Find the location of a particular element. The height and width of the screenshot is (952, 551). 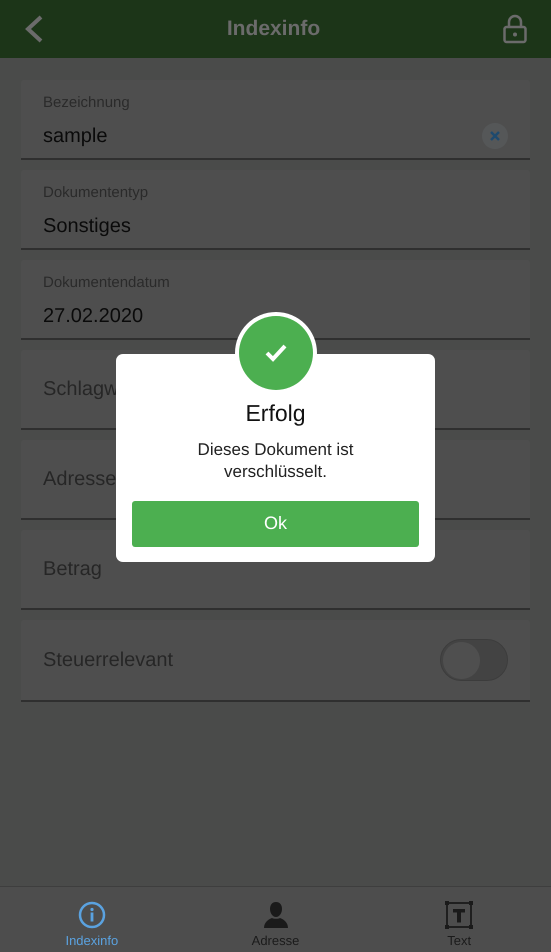

dialog-message: Dieses Dokument ist verschlüsselt. is located at coordinates (275, 460).